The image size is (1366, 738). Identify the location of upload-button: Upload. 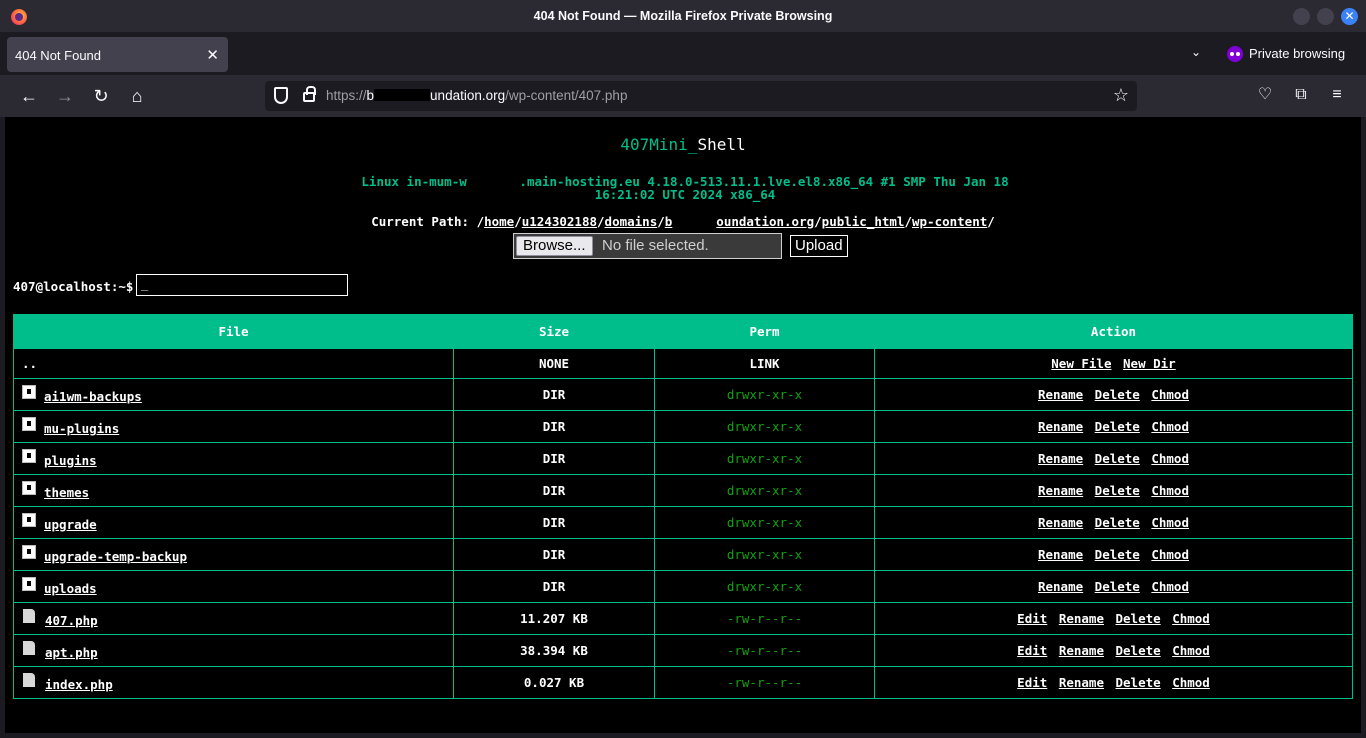
(819, 246).